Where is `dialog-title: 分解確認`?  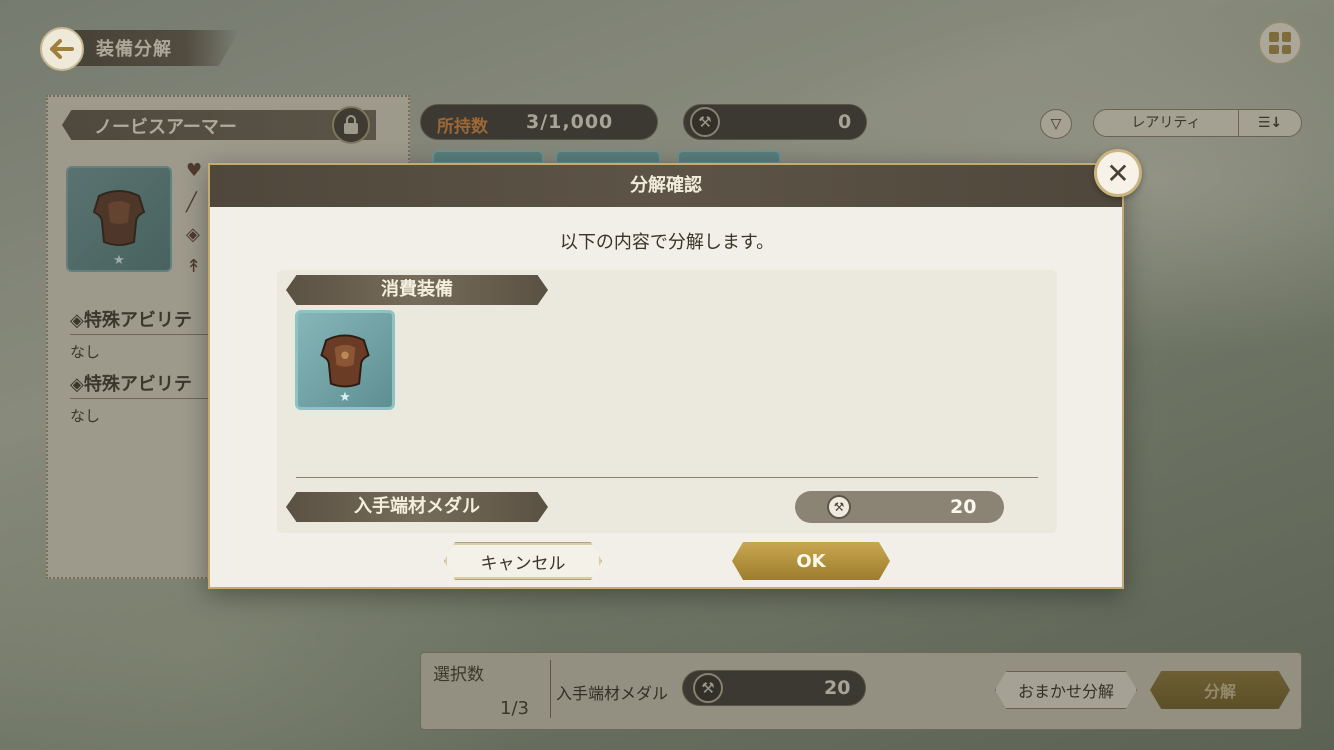
dialog-title: 分解確認 is located at coordinates (666, 185).